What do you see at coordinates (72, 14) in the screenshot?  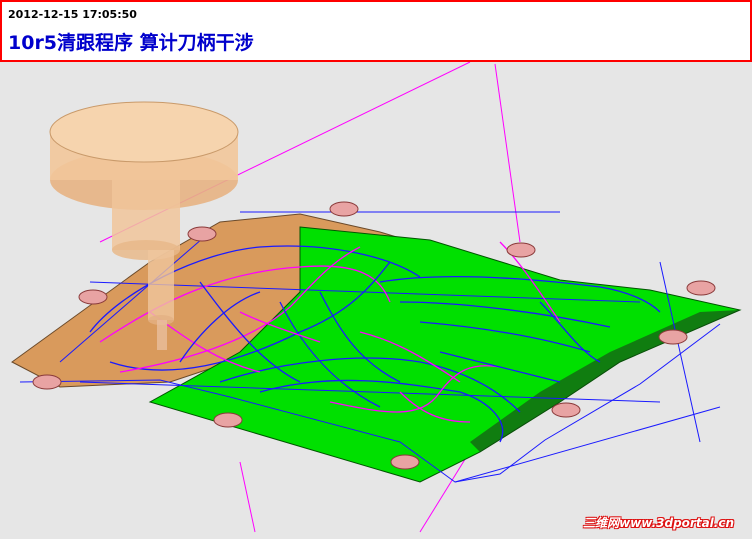 I see `timestamp: 2012-12-15 17:05:50` at bounding box center [72, 14].